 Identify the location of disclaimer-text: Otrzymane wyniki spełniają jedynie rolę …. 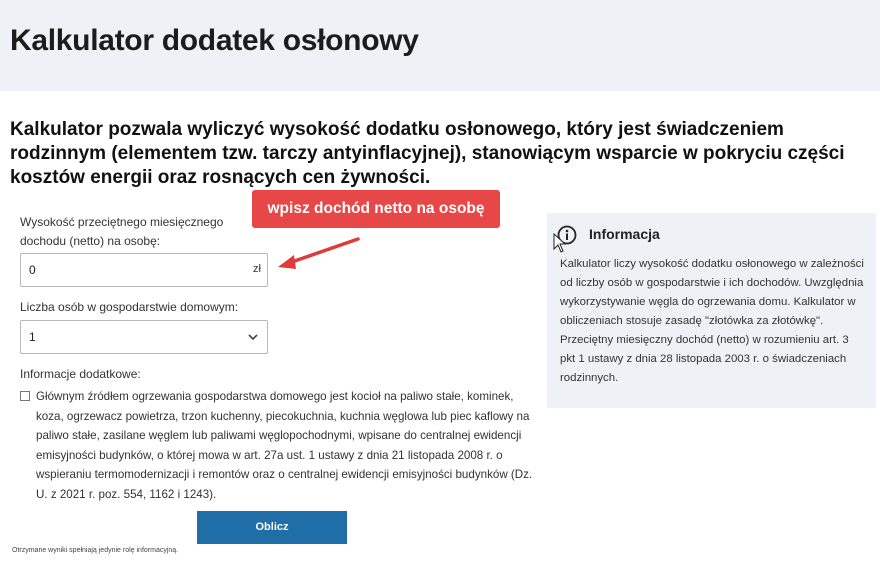
(95, 550).